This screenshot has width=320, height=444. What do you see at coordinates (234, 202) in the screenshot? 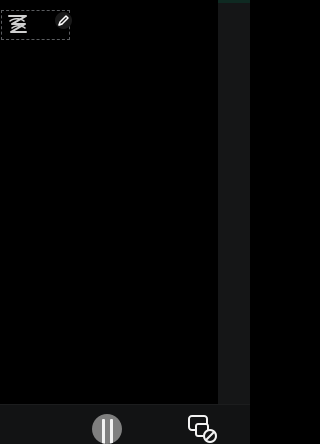
I see `side-panel-strip` at bounding box center [234, 202].